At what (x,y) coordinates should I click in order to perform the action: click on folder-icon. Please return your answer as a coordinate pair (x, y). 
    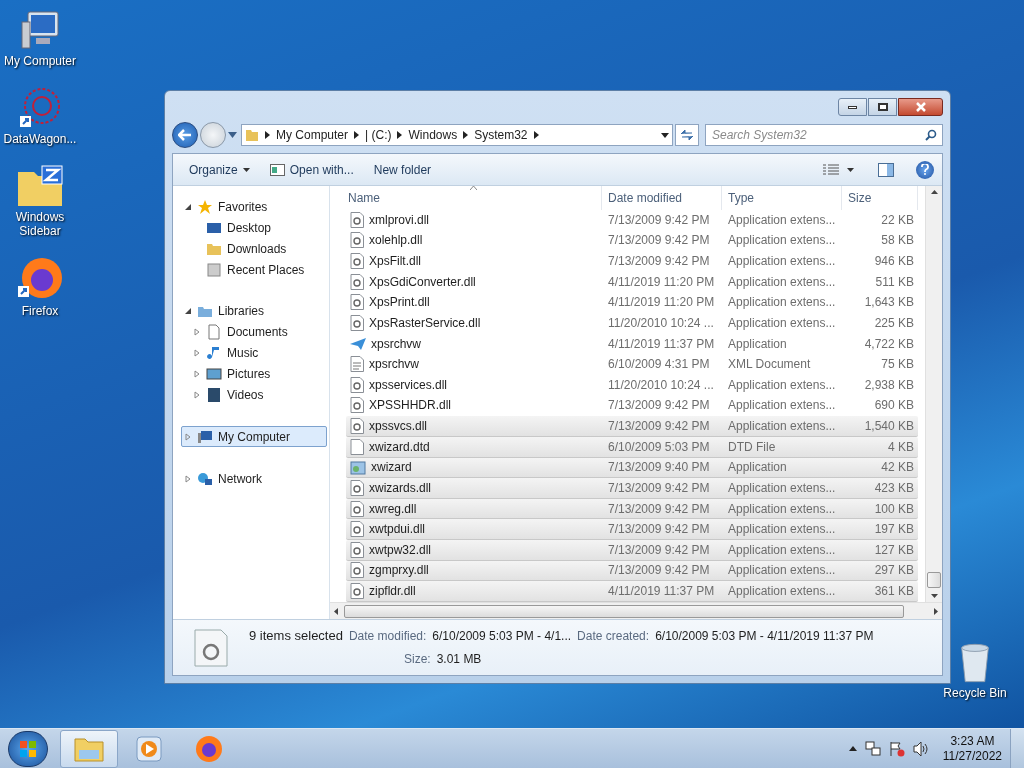
    Looking at the image, I should click on (252, 135).